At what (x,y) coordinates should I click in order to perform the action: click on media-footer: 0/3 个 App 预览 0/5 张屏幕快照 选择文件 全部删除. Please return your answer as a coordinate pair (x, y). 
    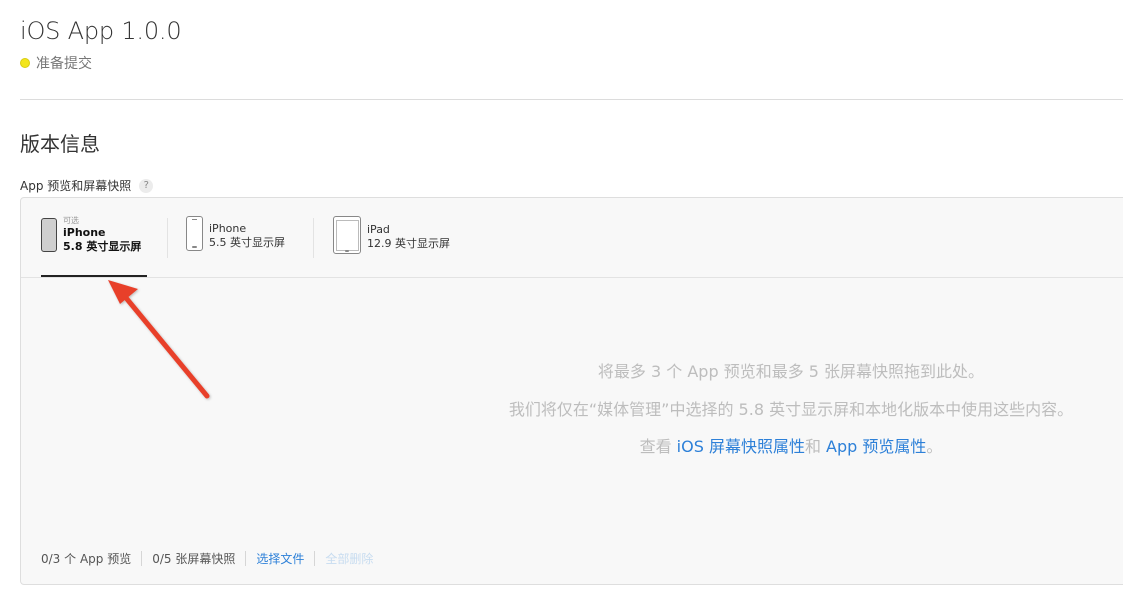
    Looking at the image, I should click on (207, 558).